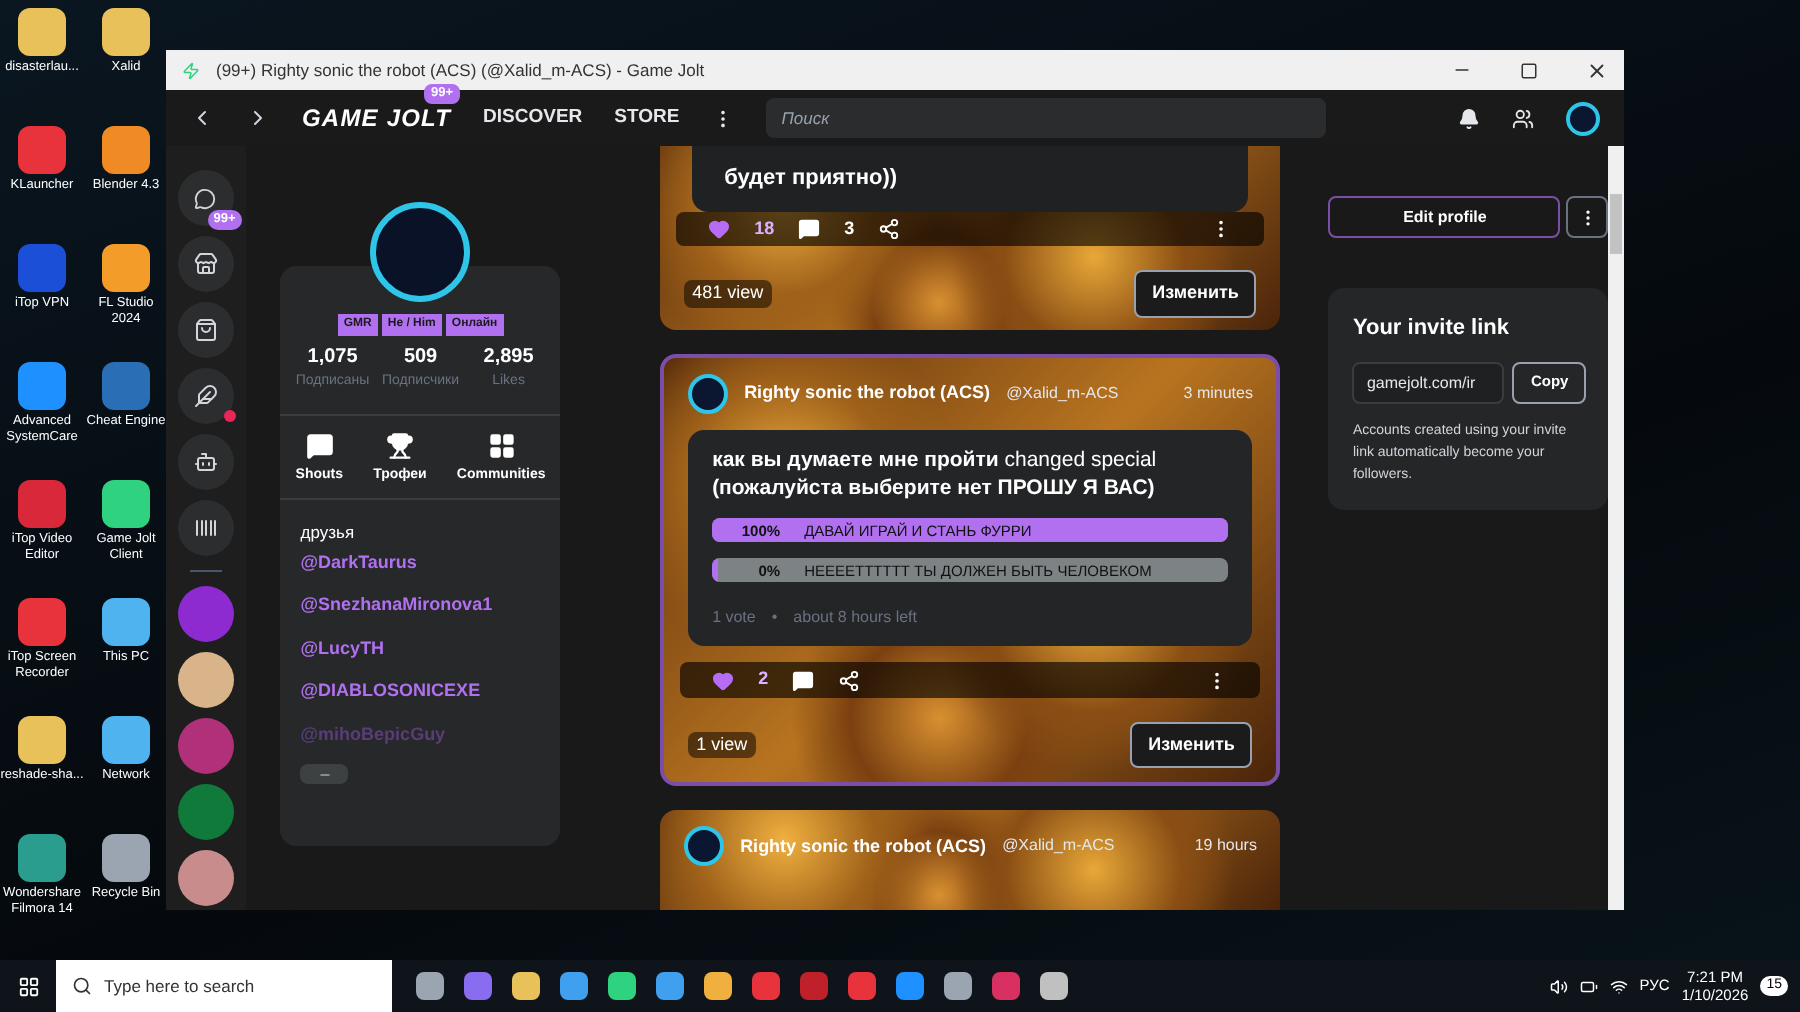  Describe the element at coordinates (205, 462) in the screenshot. I see `robot-icon` at that location.